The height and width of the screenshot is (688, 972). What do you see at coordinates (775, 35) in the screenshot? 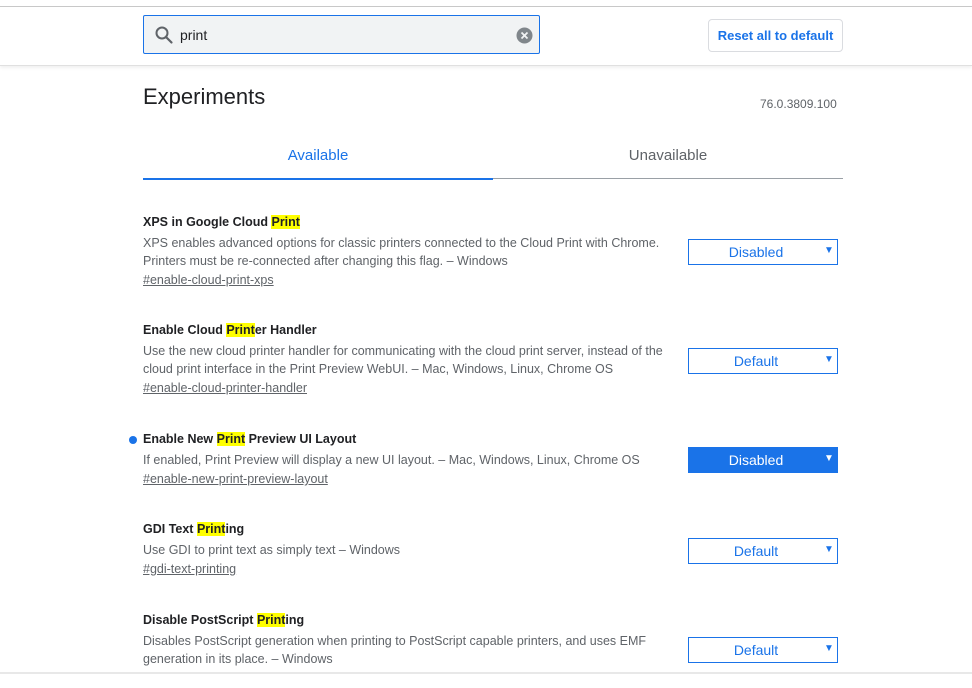
I see `reset-all-button: Reset all to default` at bounding box center [775, 35].